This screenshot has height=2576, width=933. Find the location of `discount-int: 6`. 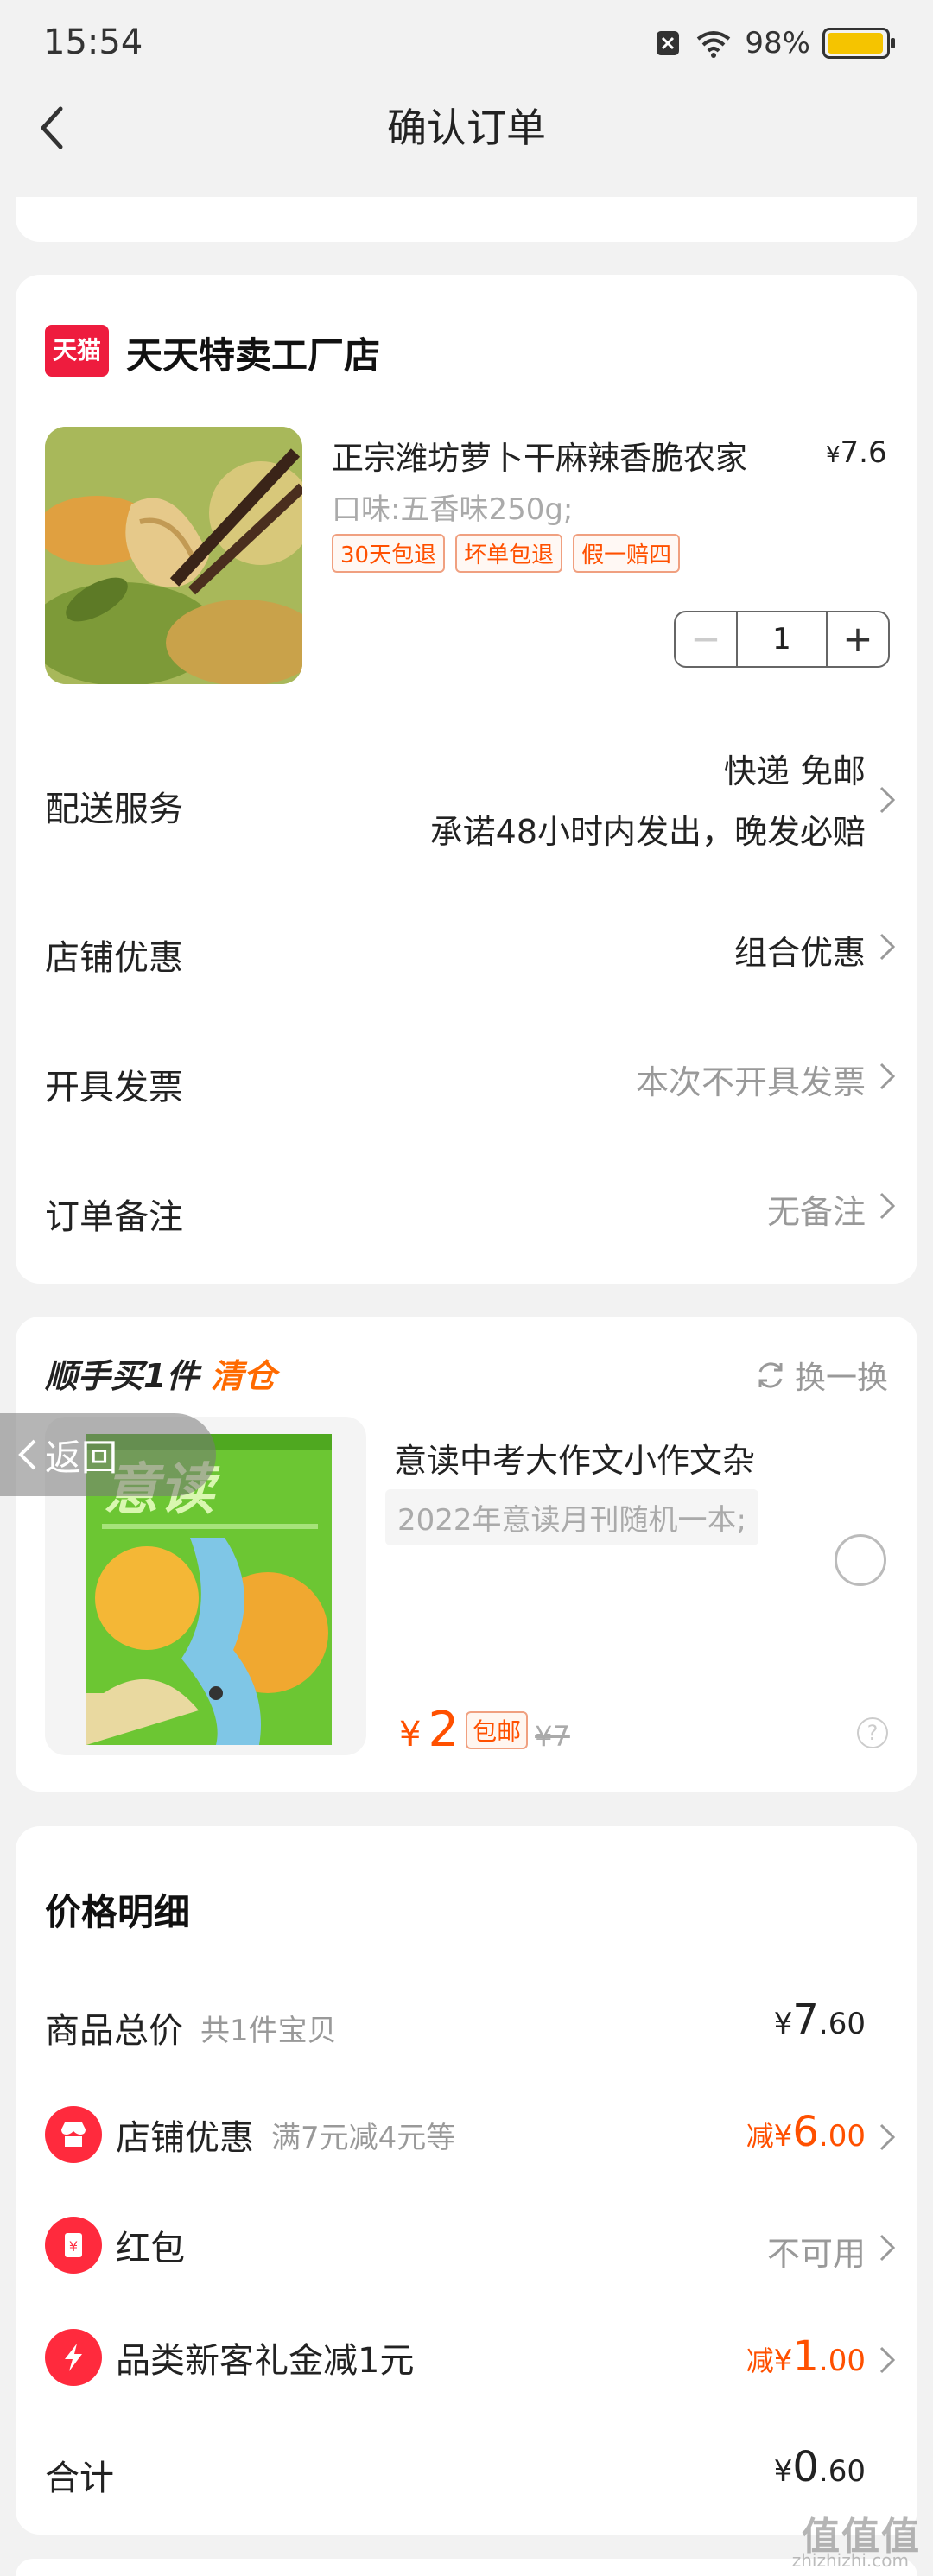

discount-int: 6 is located at coordinates (805, 2132).